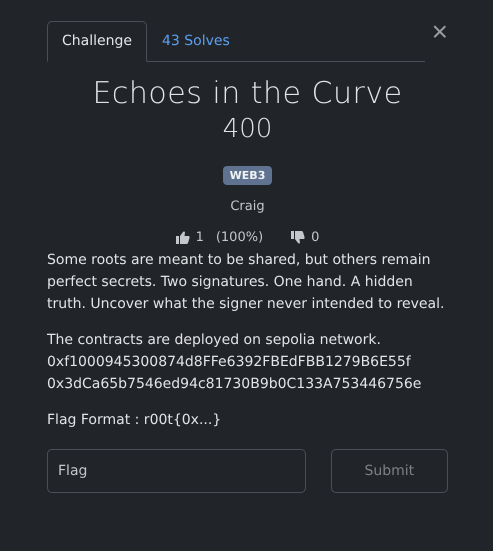 The height and width of the screenshot is (551, 493). Describe the element at coordinates (247, 175) in the screenshot. I see `category-tag: WEB3` at that location.